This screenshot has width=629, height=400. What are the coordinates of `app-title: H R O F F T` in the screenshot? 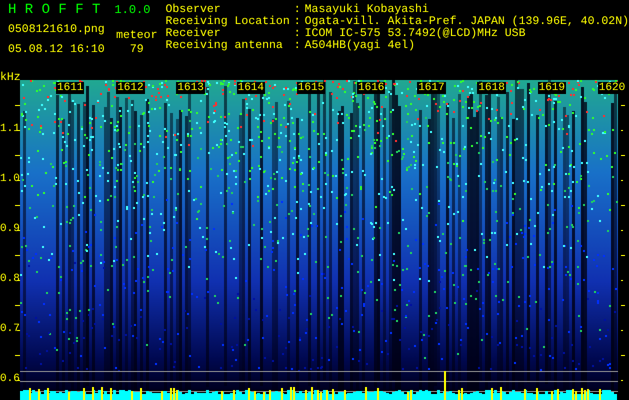 It's located at (54, 10).